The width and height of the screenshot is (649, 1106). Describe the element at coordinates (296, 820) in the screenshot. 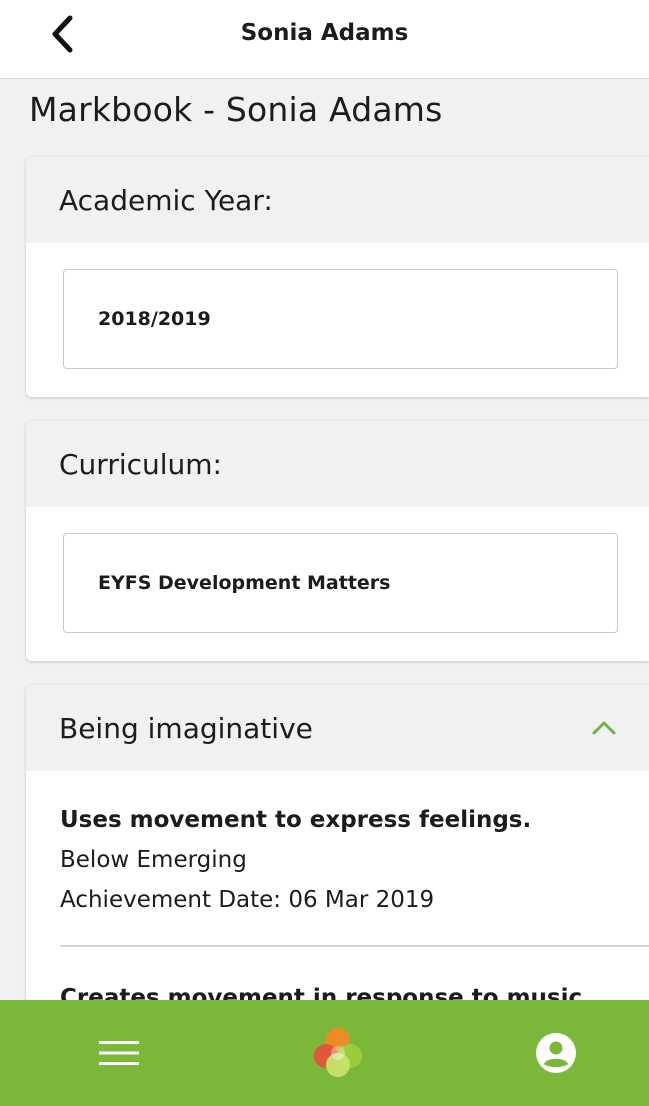

I see `item-title: Uses movement to express feelings.` at that location.